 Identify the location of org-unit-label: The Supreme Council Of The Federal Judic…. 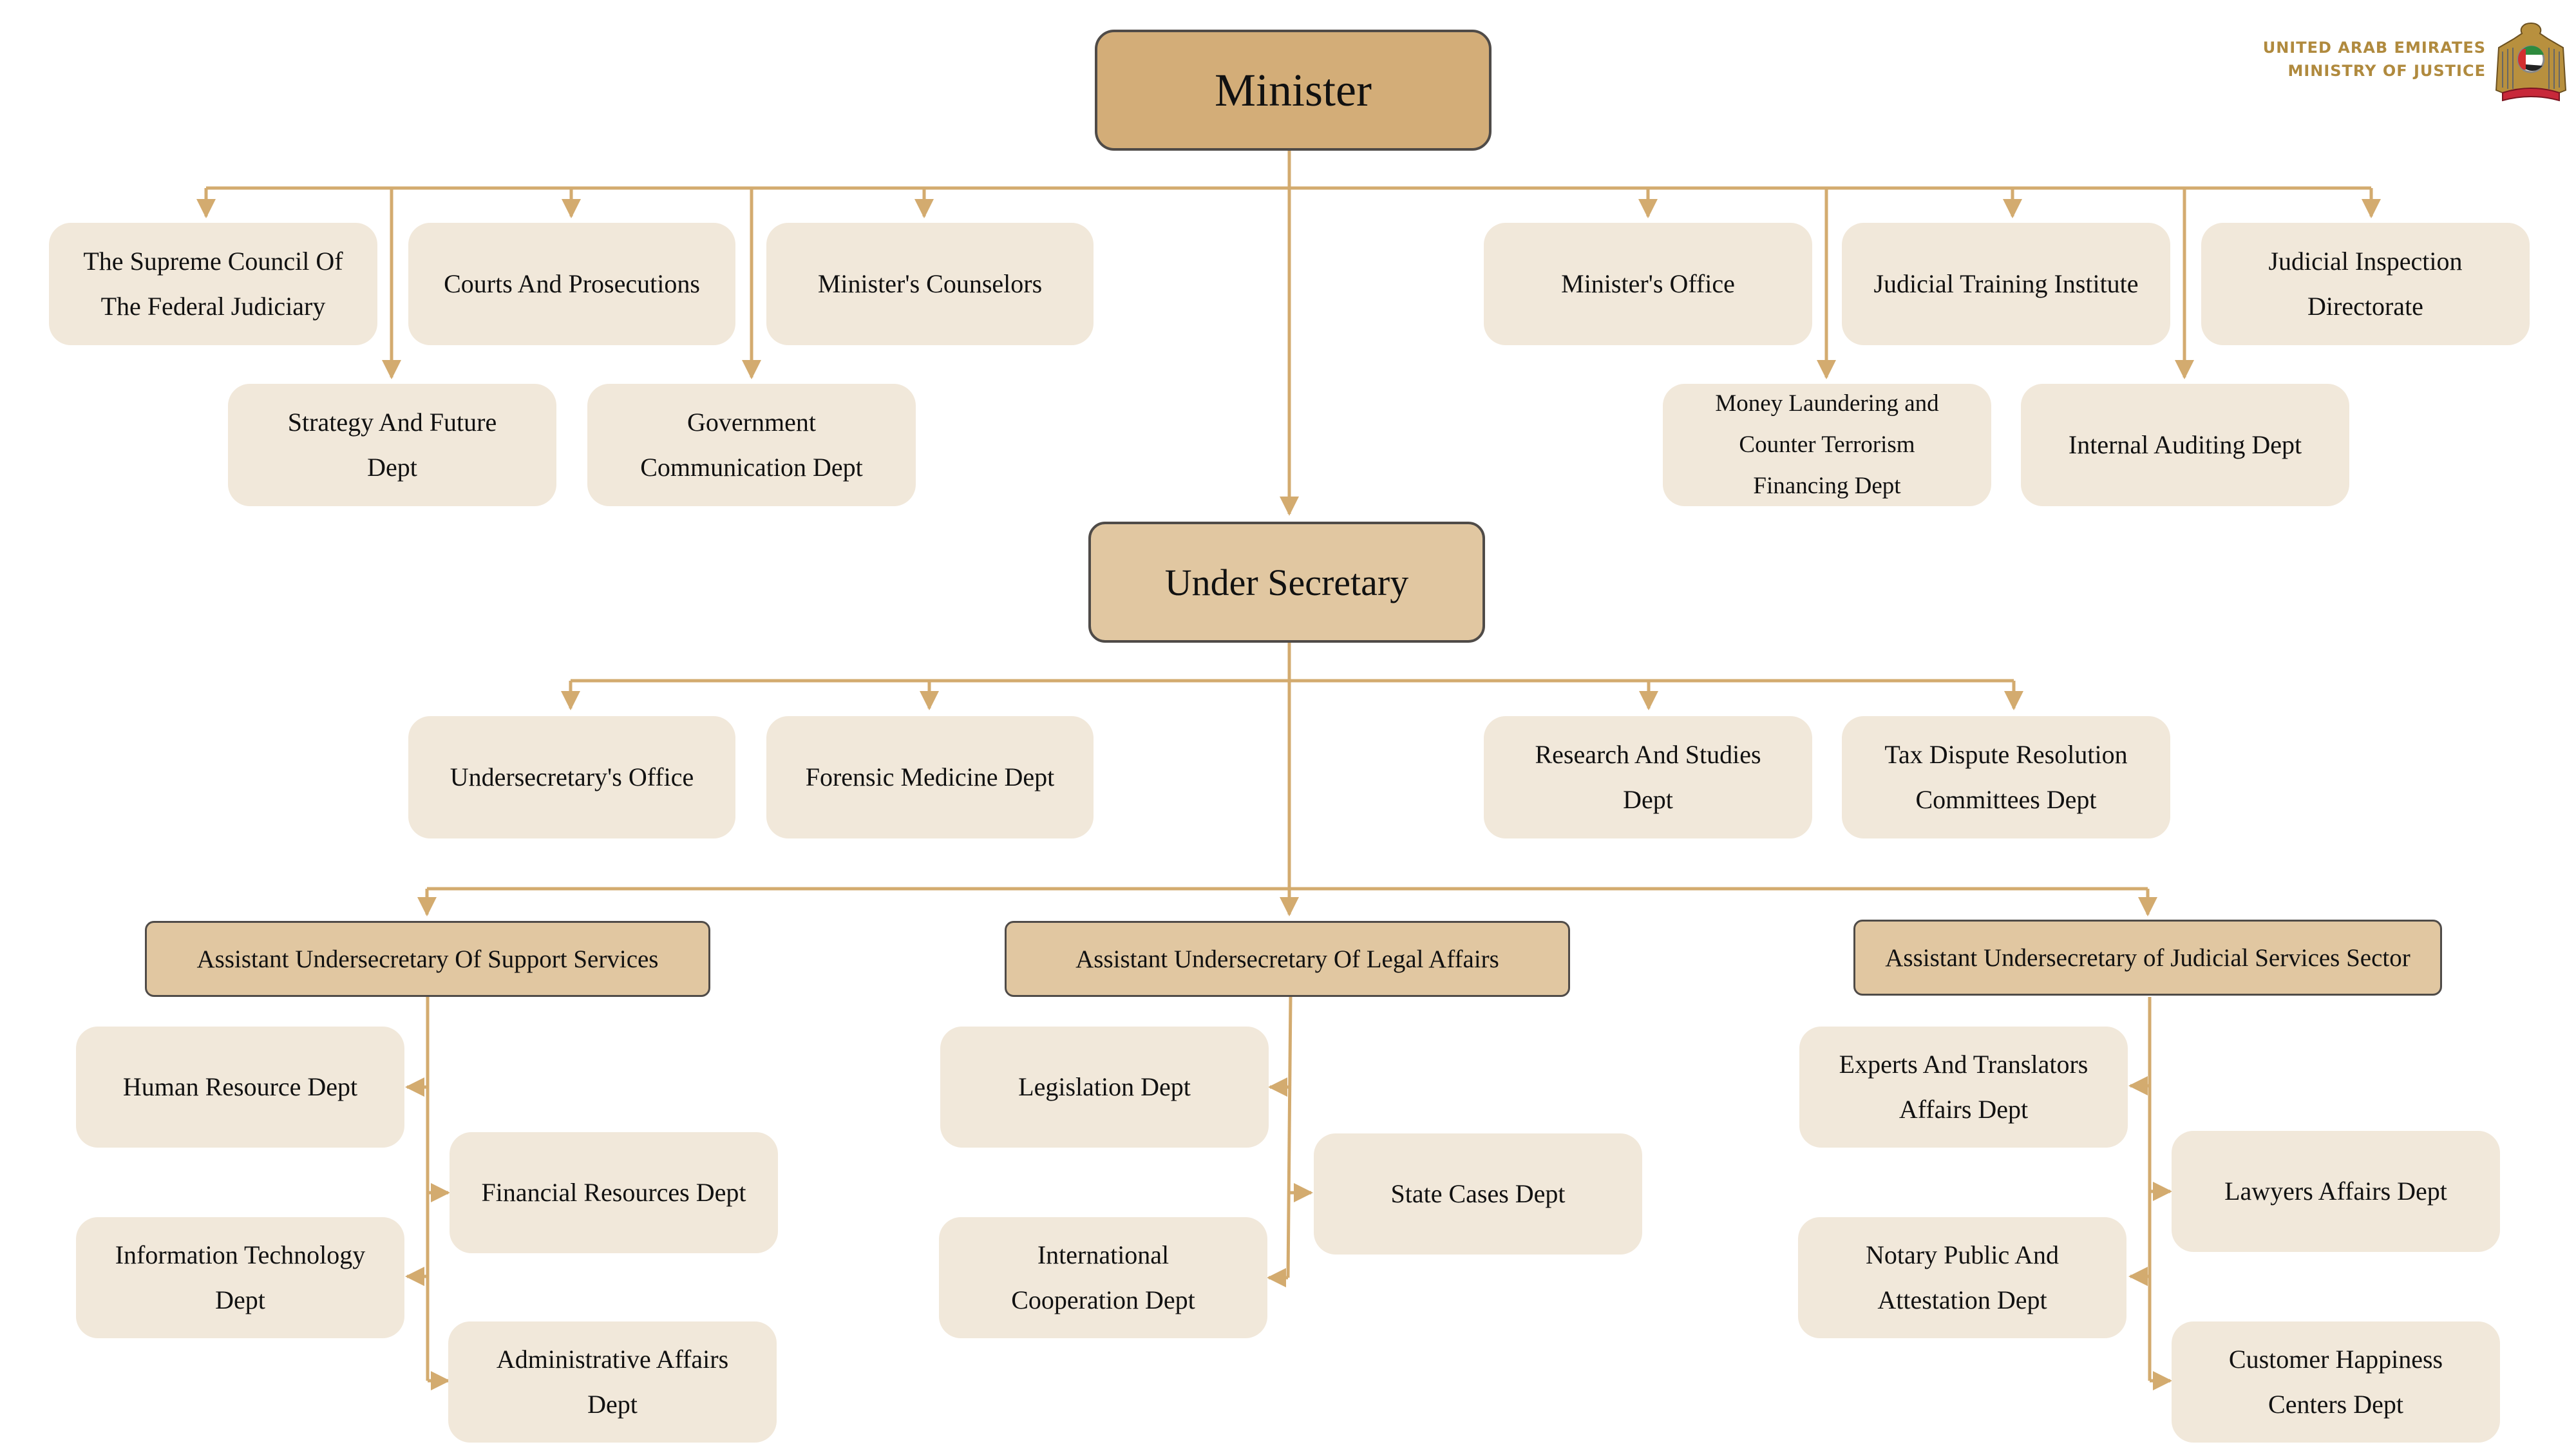
(213, 284).